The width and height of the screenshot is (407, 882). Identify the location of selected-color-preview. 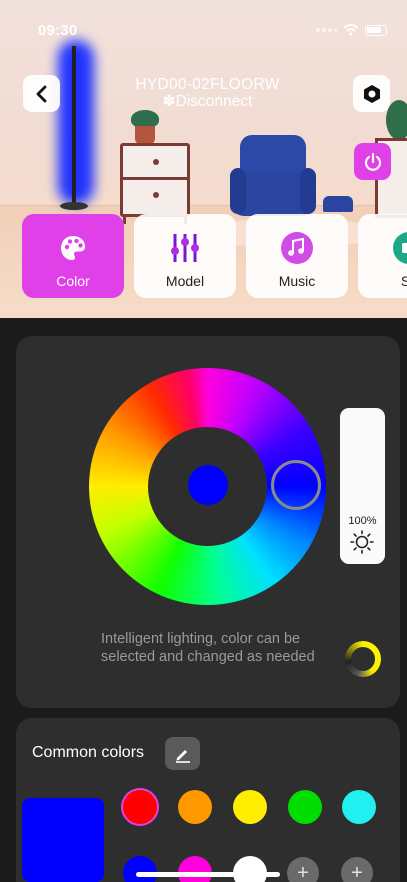
(208, 485).